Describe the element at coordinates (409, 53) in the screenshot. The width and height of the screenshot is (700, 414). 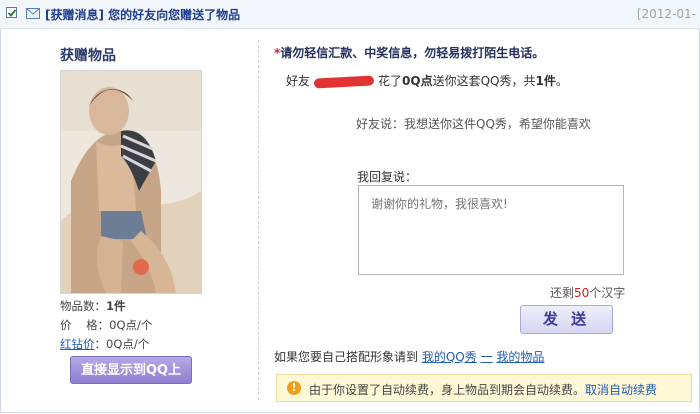
I see `security-warning: *请勿轻信汇款、中奖信息，勿轻易拨打陌生电话。` at that location.